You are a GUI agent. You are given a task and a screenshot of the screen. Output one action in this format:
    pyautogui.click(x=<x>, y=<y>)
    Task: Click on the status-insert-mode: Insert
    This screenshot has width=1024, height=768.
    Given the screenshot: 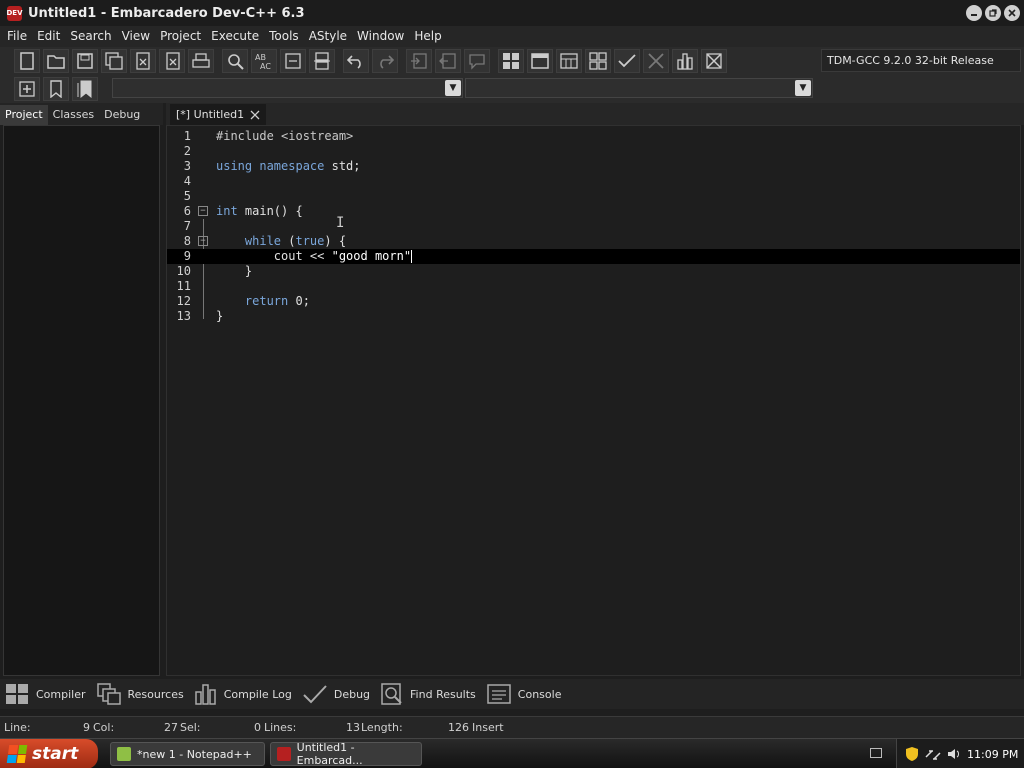 What is the action you would take?
    pyautogui.click(x=488, y=727)
    